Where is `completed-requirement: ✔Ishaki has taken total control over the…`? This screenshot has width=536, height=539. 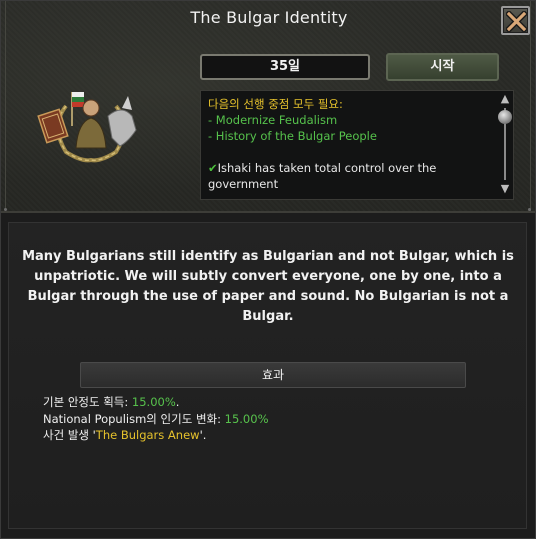
completed-requirement: ✔Ishaki has taken total control over the… is located at coordinates (350, 176).